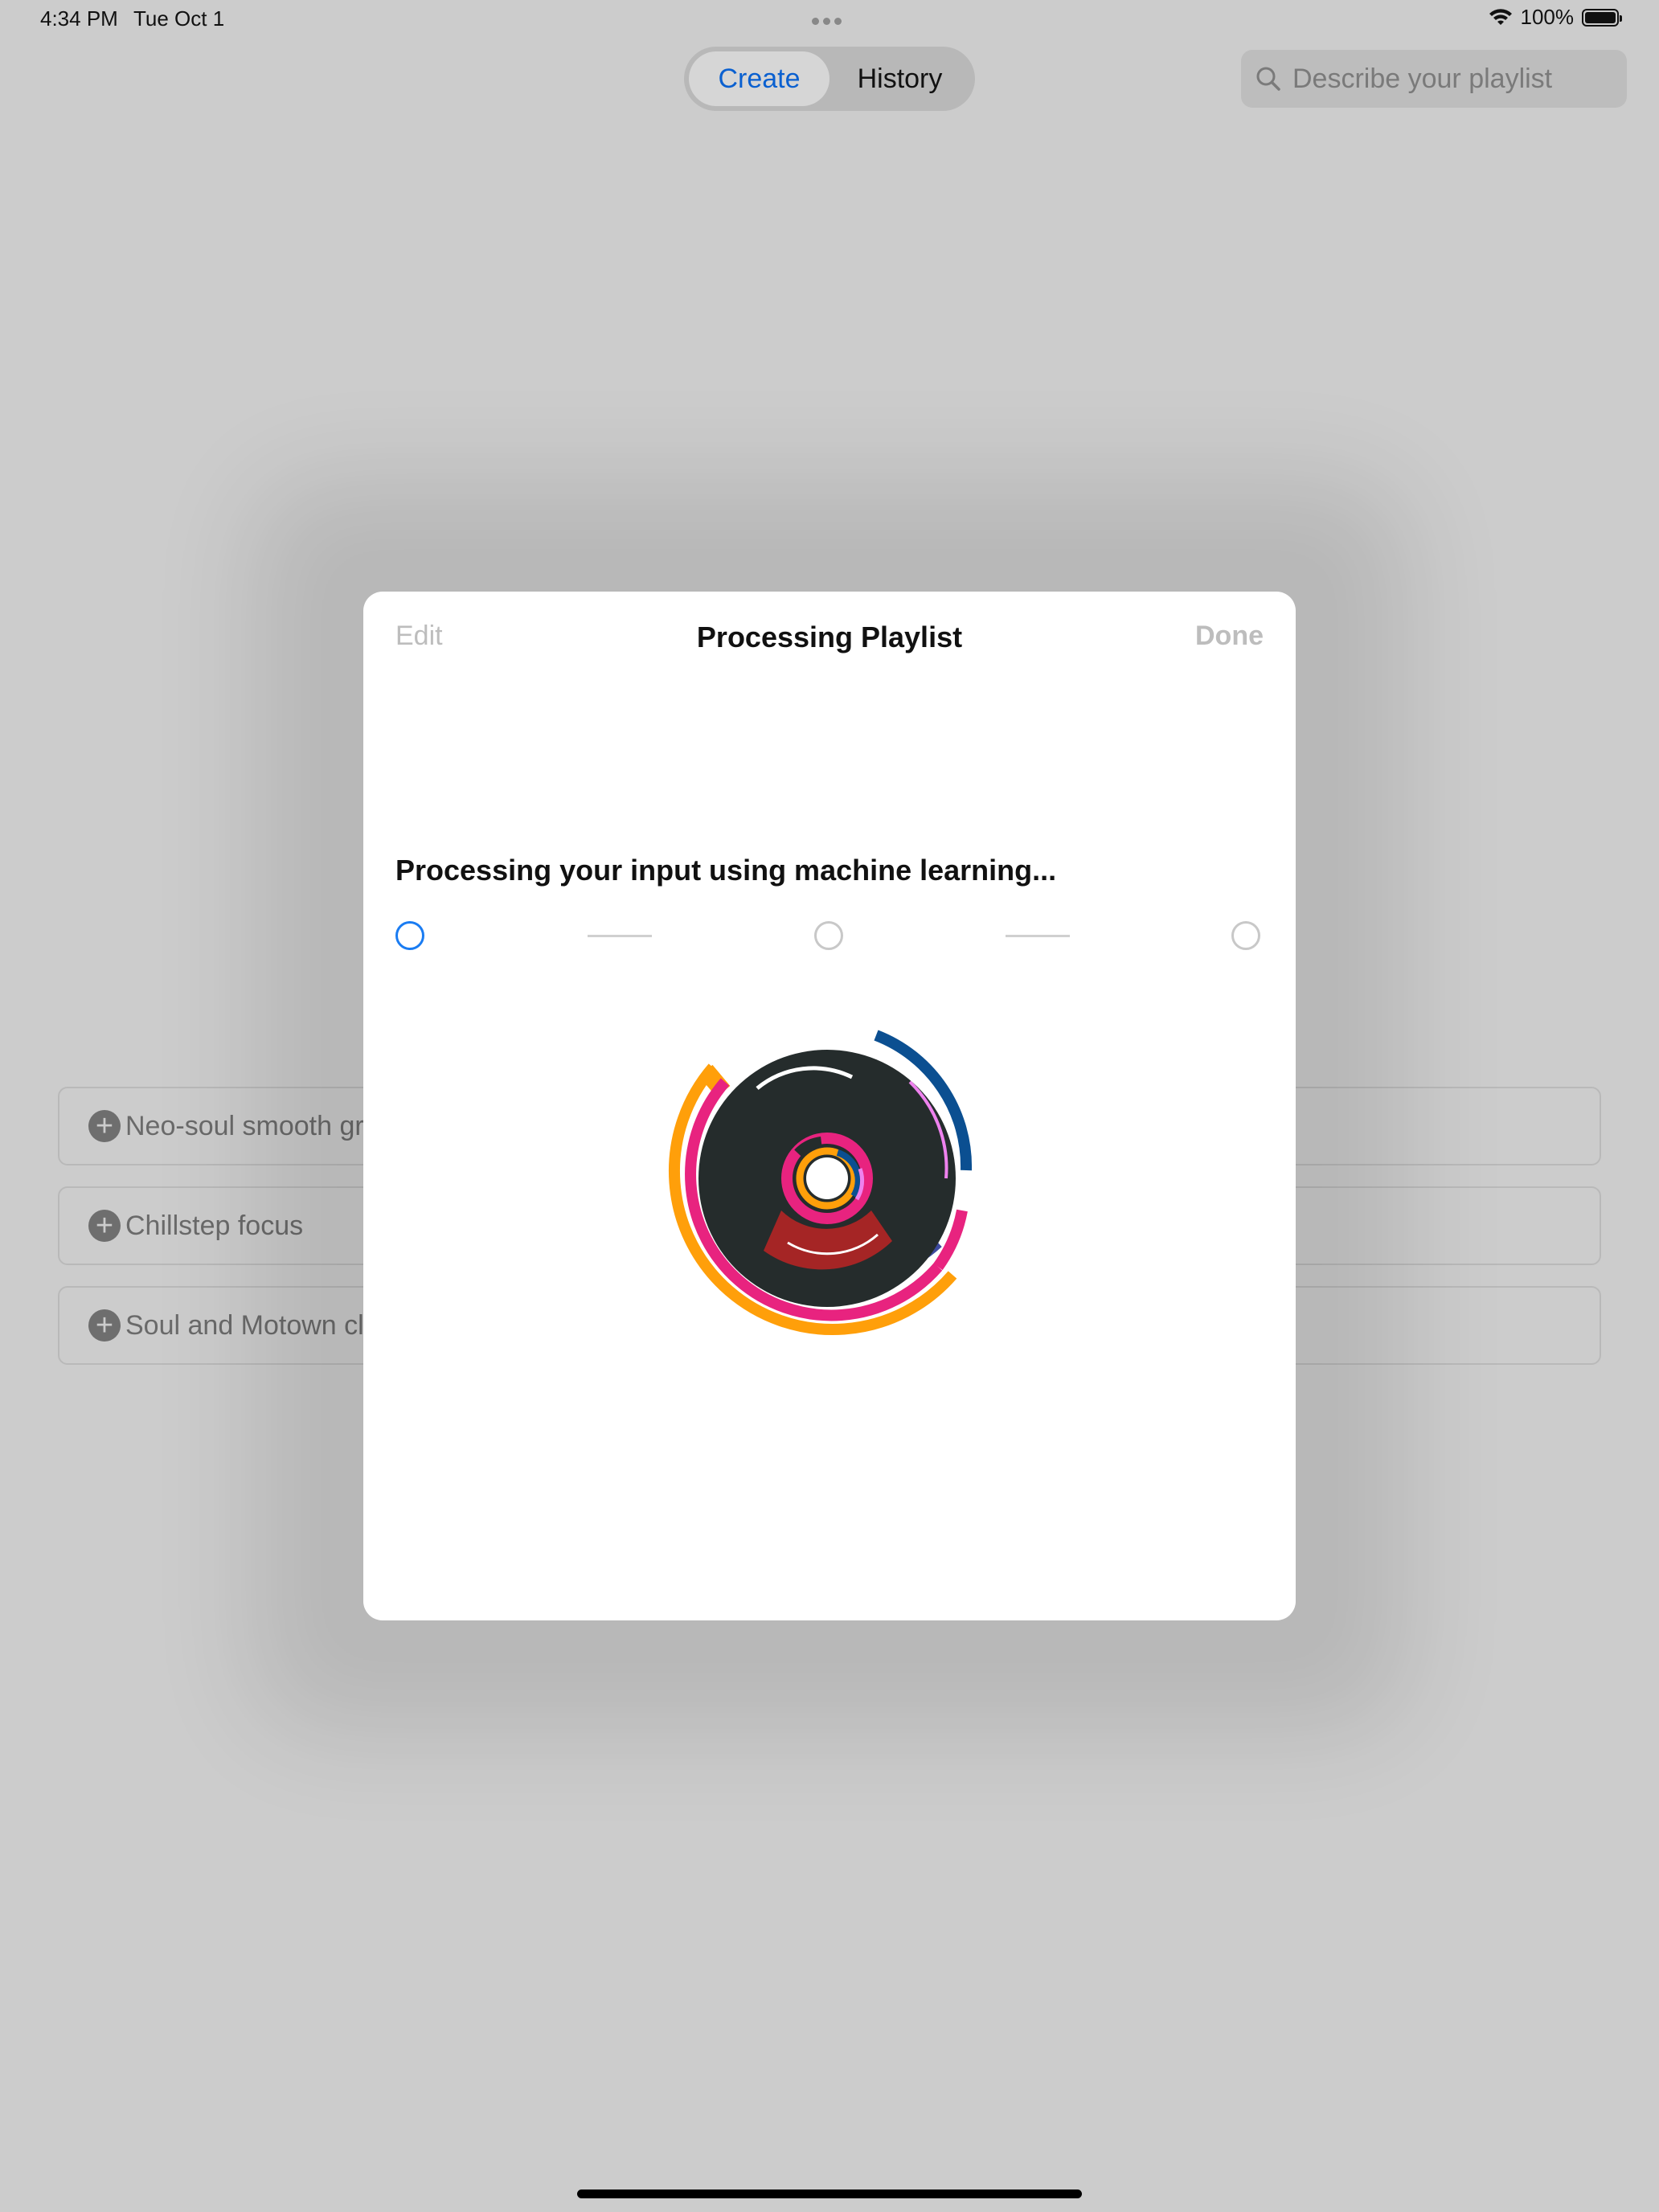 This screenshot has height=2212, width=1659. Describe the element at coordinates (79, 18) in the screenshot. I see `status-time: 4:34 PM` at that location.